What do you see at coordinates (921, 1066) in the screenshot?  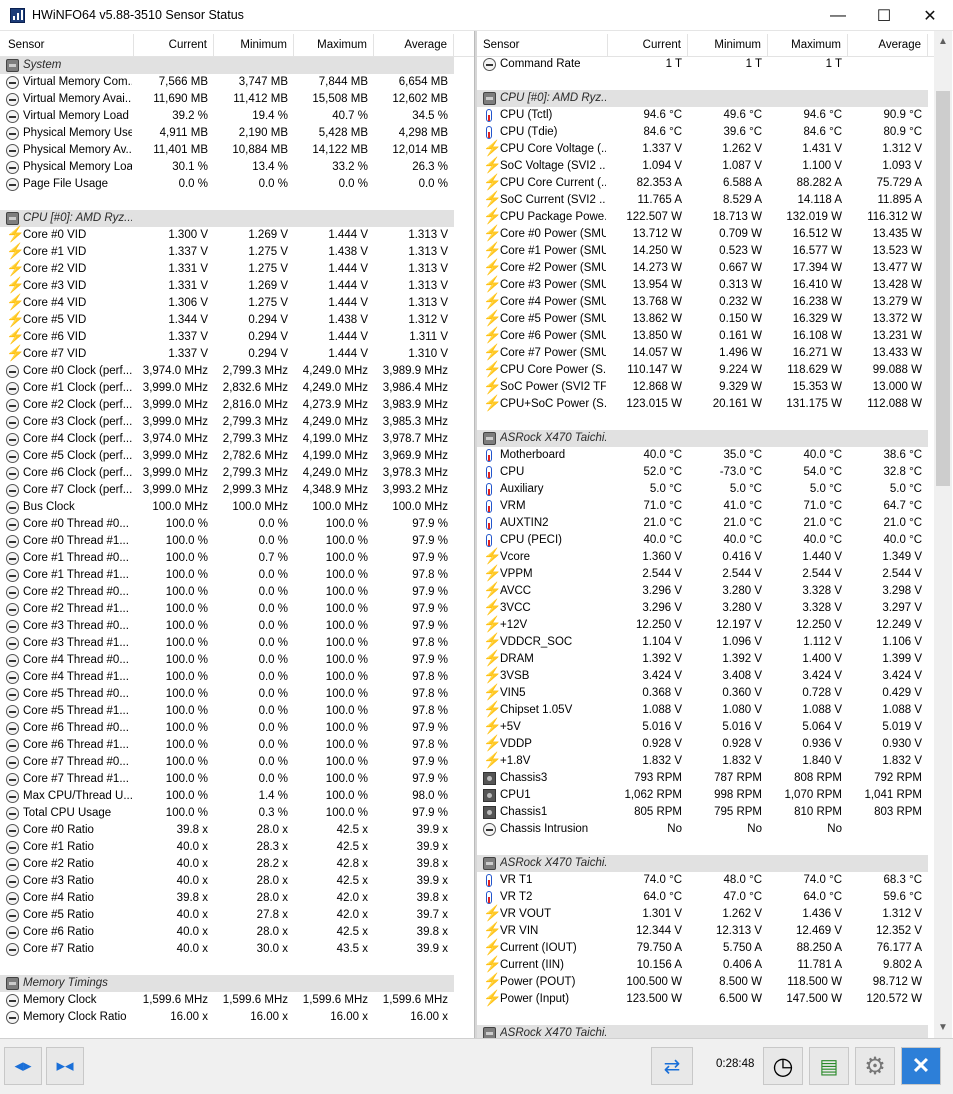 I see `close-sensors-icon: ✕` at bounding box center [921, 1066].